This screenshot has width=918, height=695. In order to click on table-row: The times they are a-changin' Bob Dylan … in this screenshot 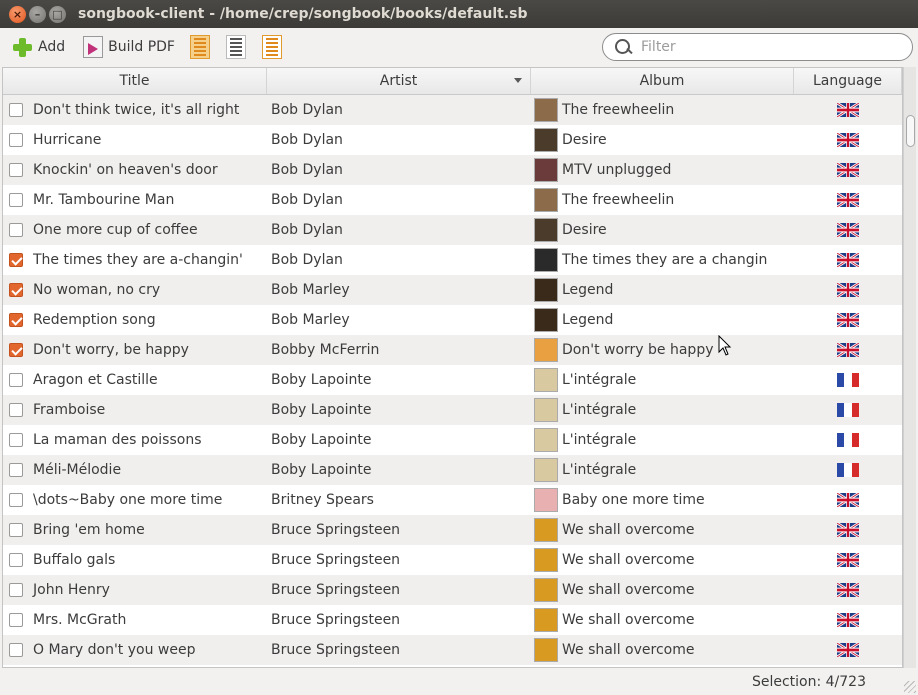, I will do `click(452, 260)`.